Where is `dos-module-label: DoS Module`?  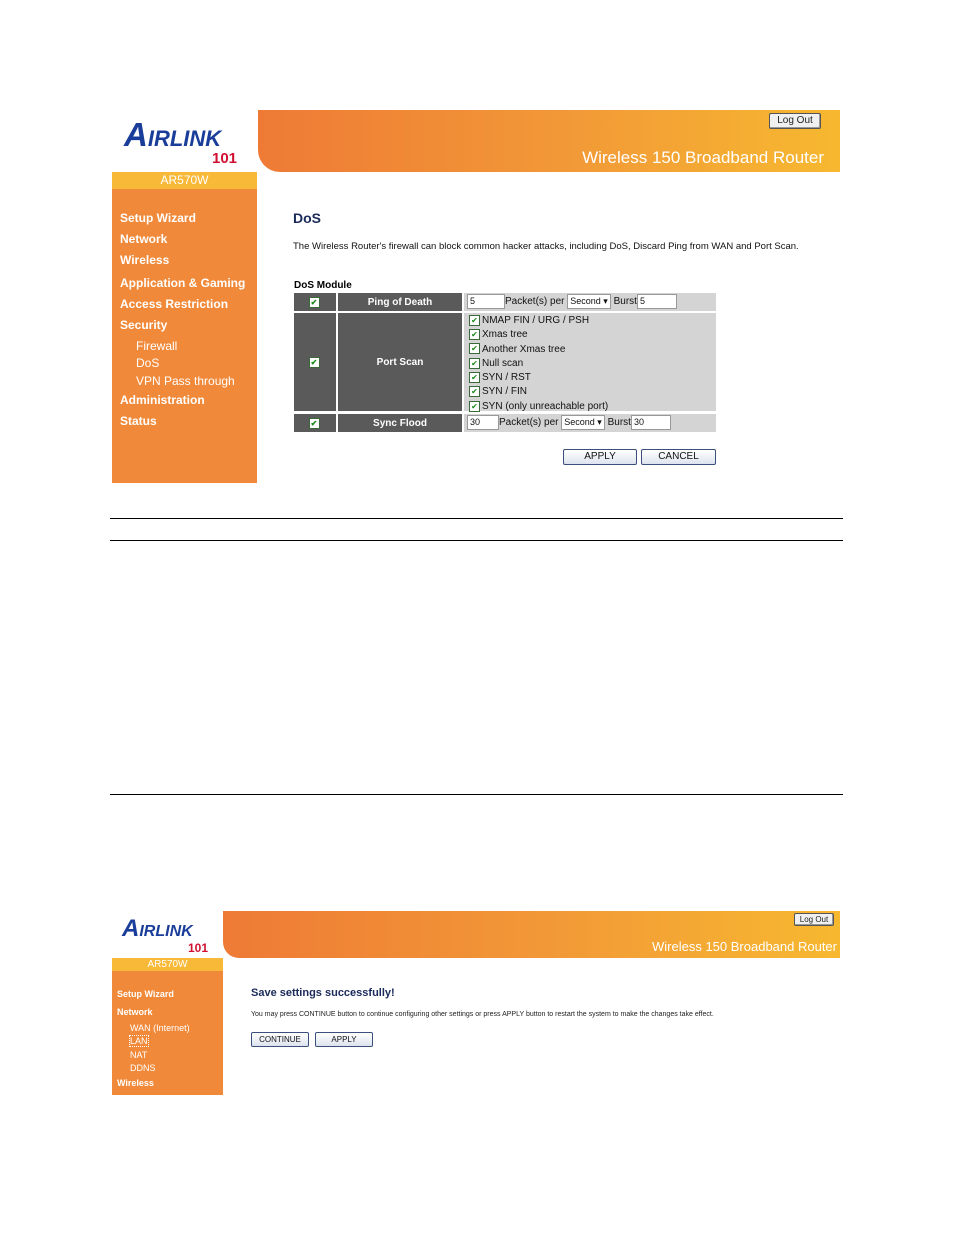 dos-module-label: DoS Module is located at coordinates (323, 285).